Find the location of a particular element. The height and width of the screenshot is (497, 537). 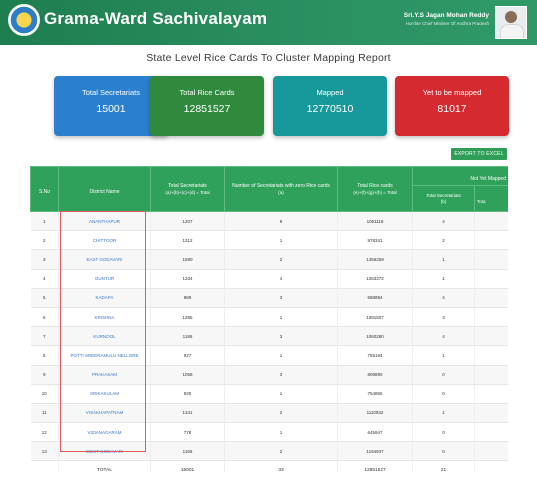

cell-total-secretariats: 930 is located at coordinates (187, 394).